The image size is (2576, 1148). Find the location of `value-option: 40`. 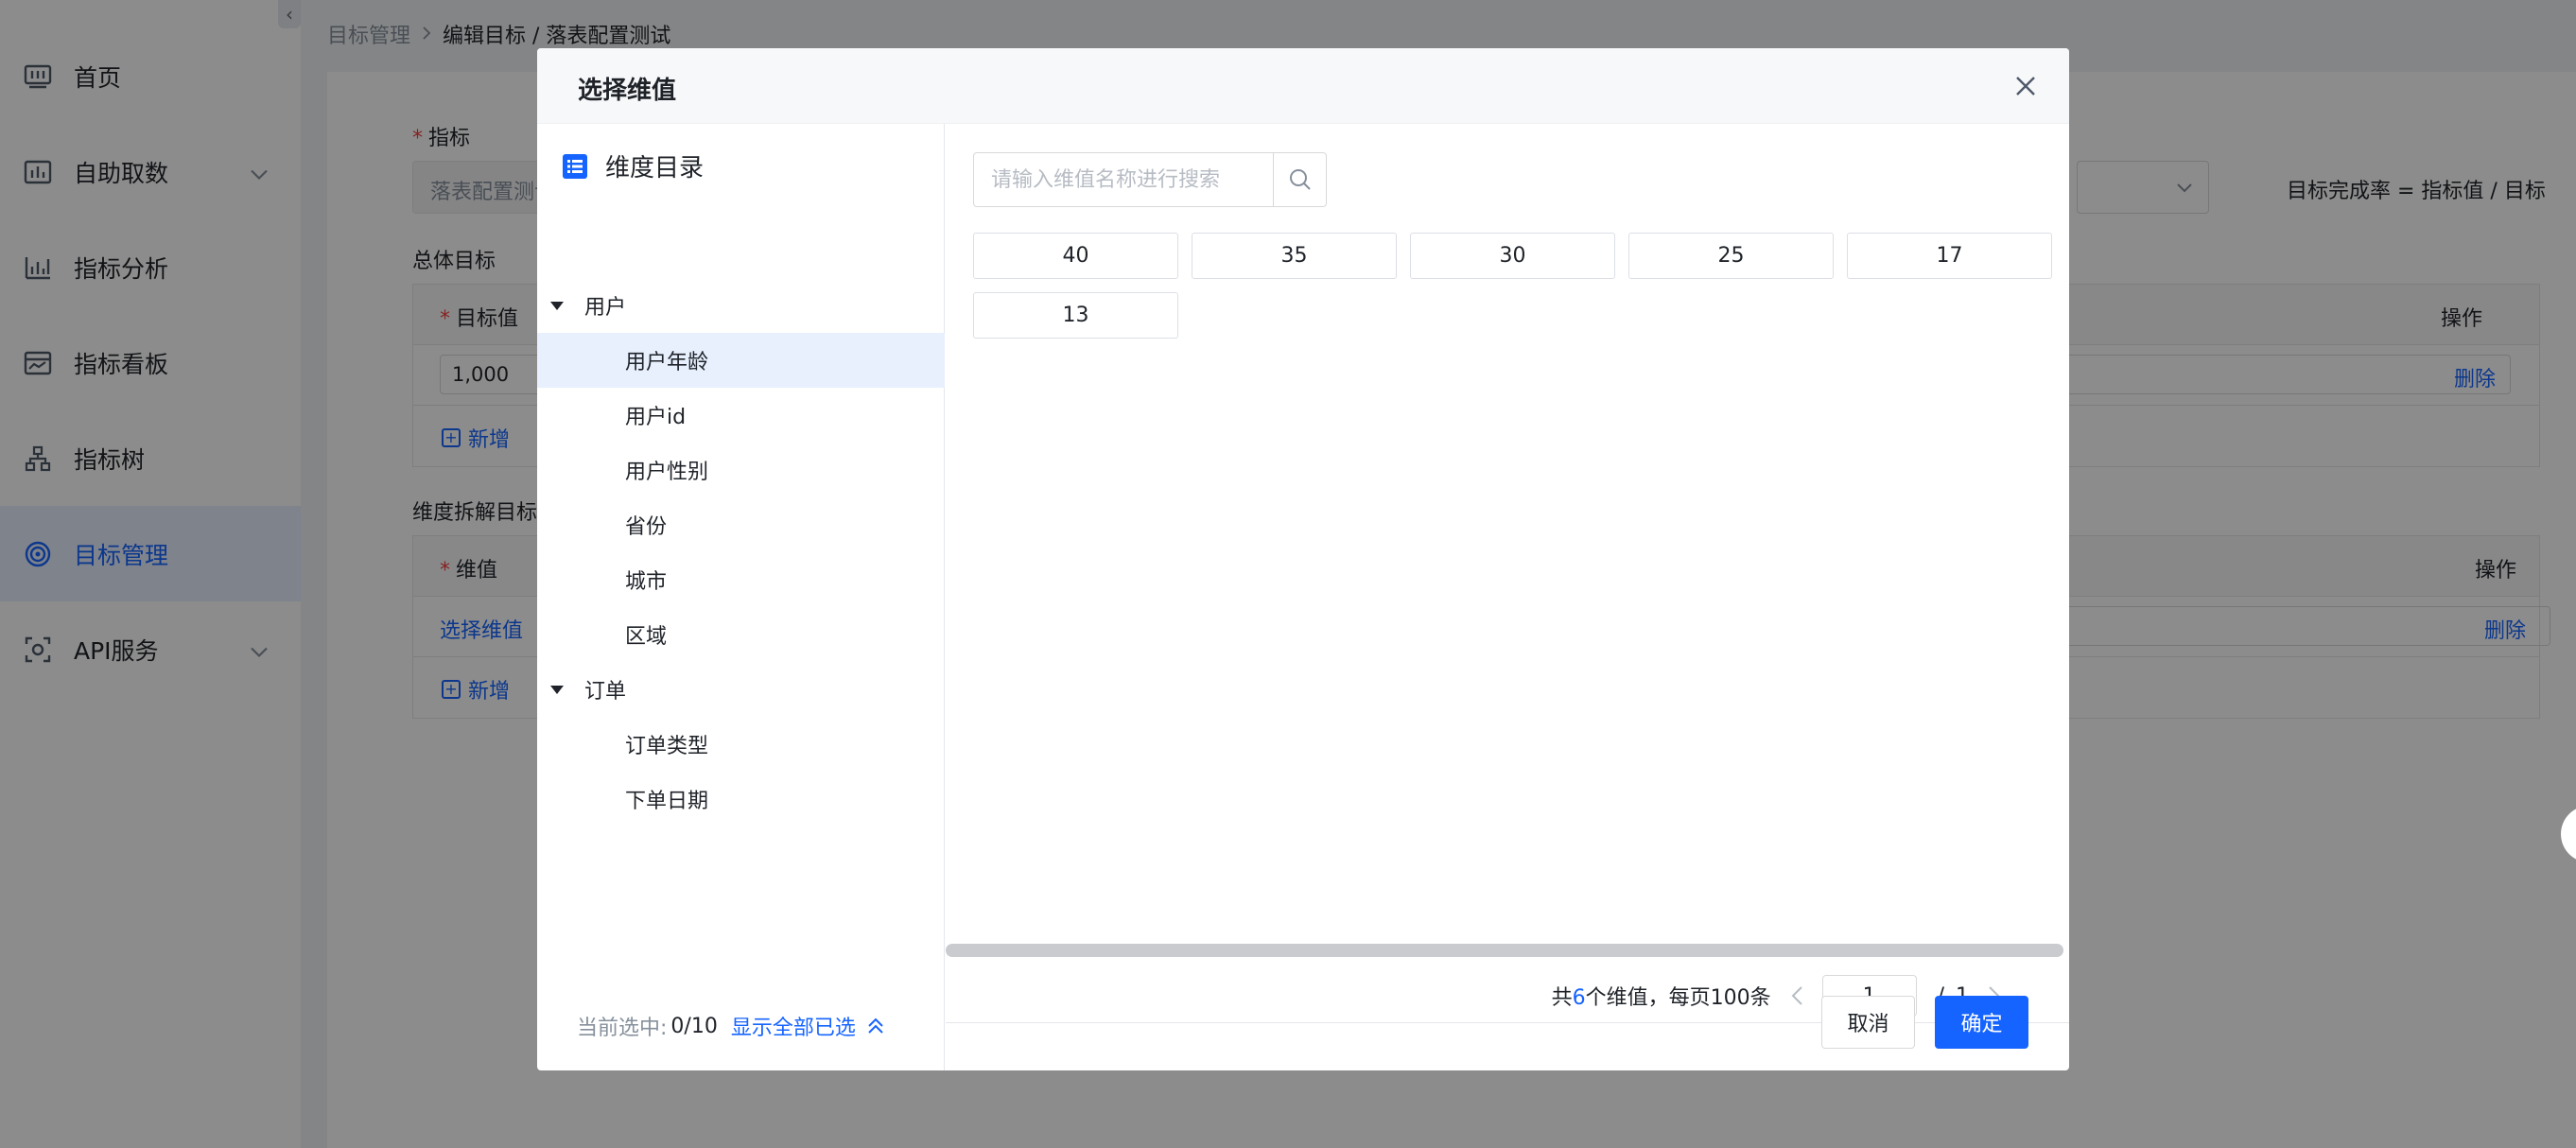

value-option: 40 is located at coordinates (1075, 256).